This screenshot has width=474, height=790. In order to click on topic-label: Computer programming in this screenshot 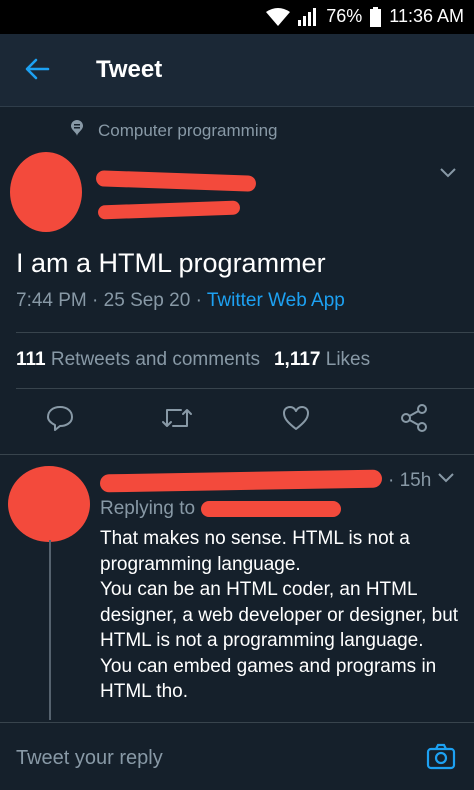, I will do `click(174, 130)`.